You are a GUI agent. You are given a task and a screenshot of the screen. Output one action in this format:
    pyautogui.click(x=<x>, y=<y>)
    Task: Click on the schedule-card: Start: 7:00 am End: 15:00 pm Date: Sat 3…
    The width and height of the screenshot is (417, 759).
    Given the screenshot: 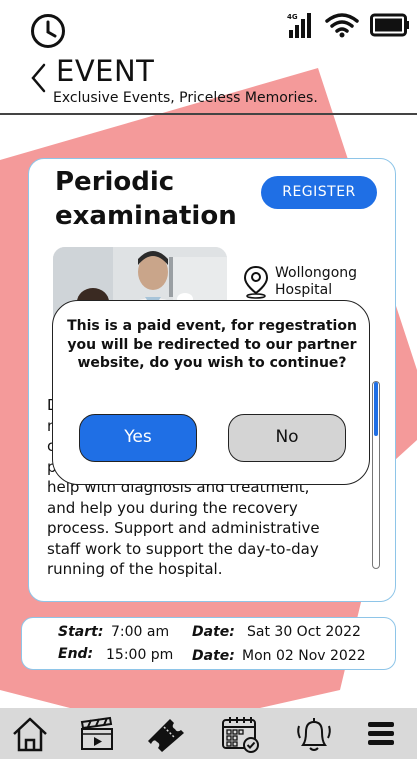 What is the action you would take?
    pyautogui.click(x=208, y=643)
    